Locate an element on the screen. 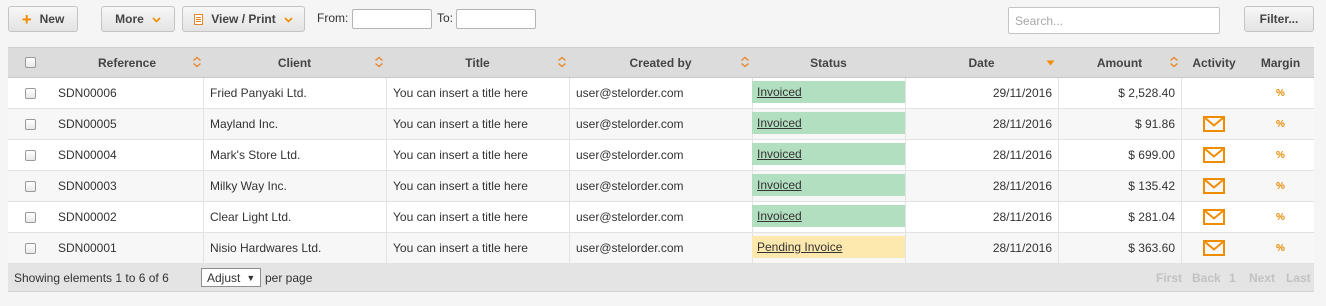 Image resolution: width=1326 pixels, height=306 pixels. more-button: More is located at coordinates (138, 19).